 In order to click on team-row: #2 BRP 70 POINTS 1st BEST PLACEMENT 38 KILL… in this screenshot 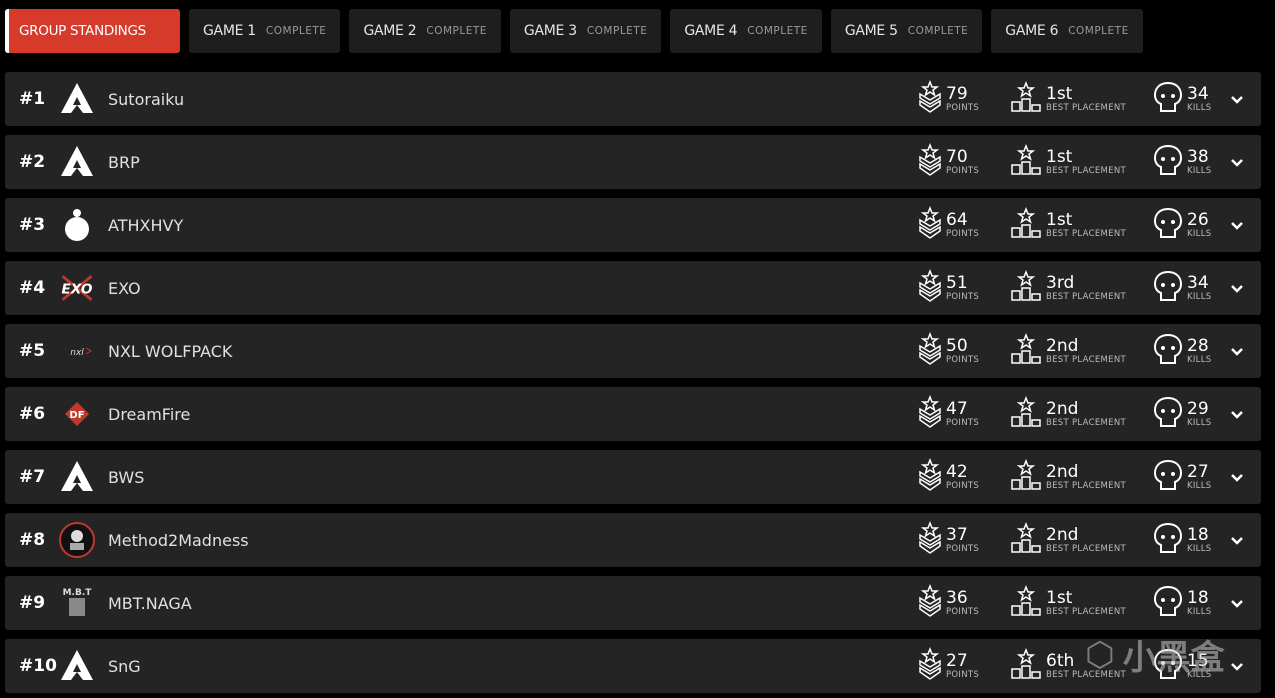, I will do `click(633, 162)`.